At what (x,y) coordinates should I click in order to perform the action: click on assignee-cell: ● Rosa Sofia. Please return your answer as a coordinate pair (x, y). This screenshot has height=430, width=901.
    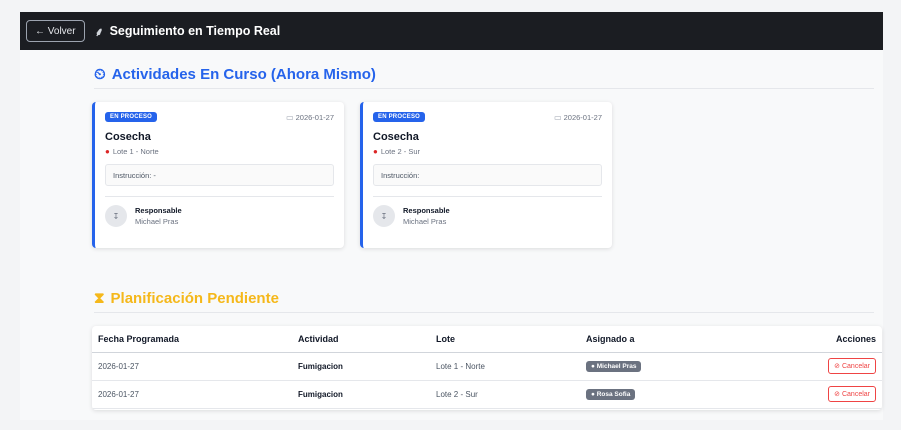
    Looking at the image, I should click on (656, 394).